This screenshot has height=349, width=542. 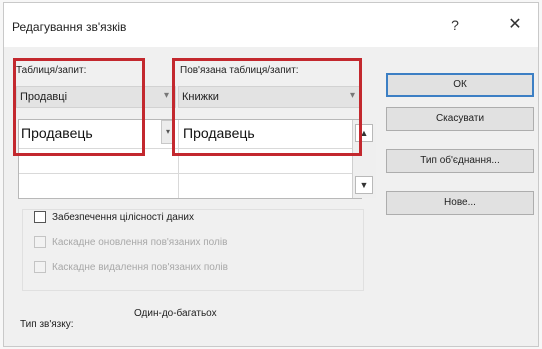 I want to click on field-dropdown-button: ▾, so click(x=168, y=132).